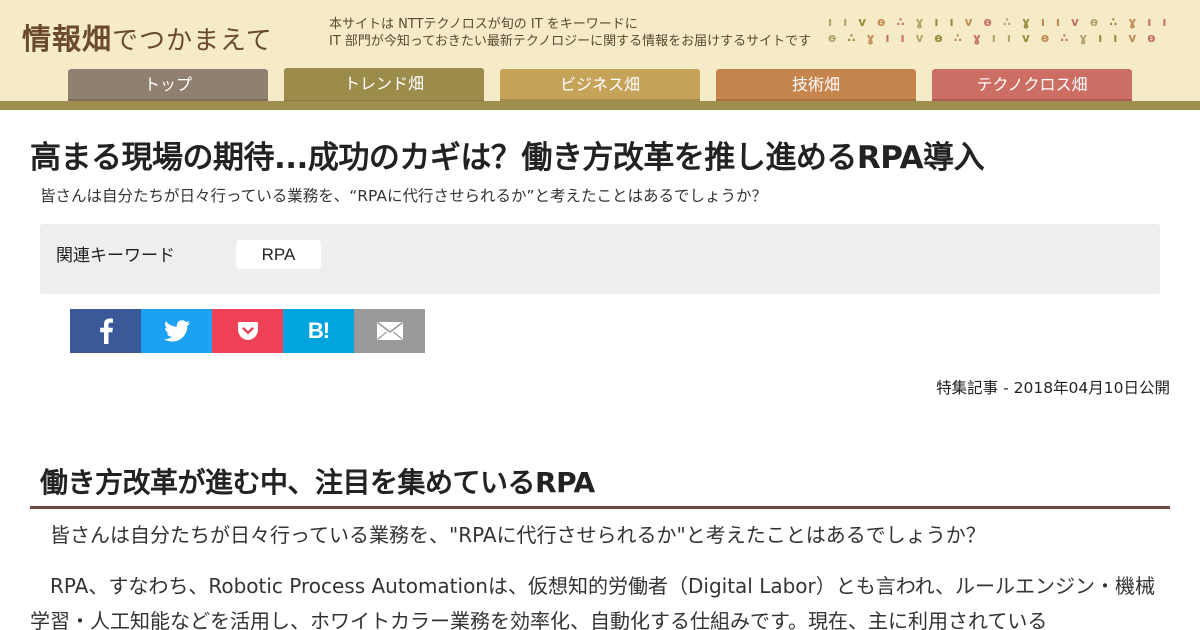 The width and height of the screenshot is (1200, 630). I want to click on nav-tab-technocross: テクノクロス畑, so click(1032, 85).